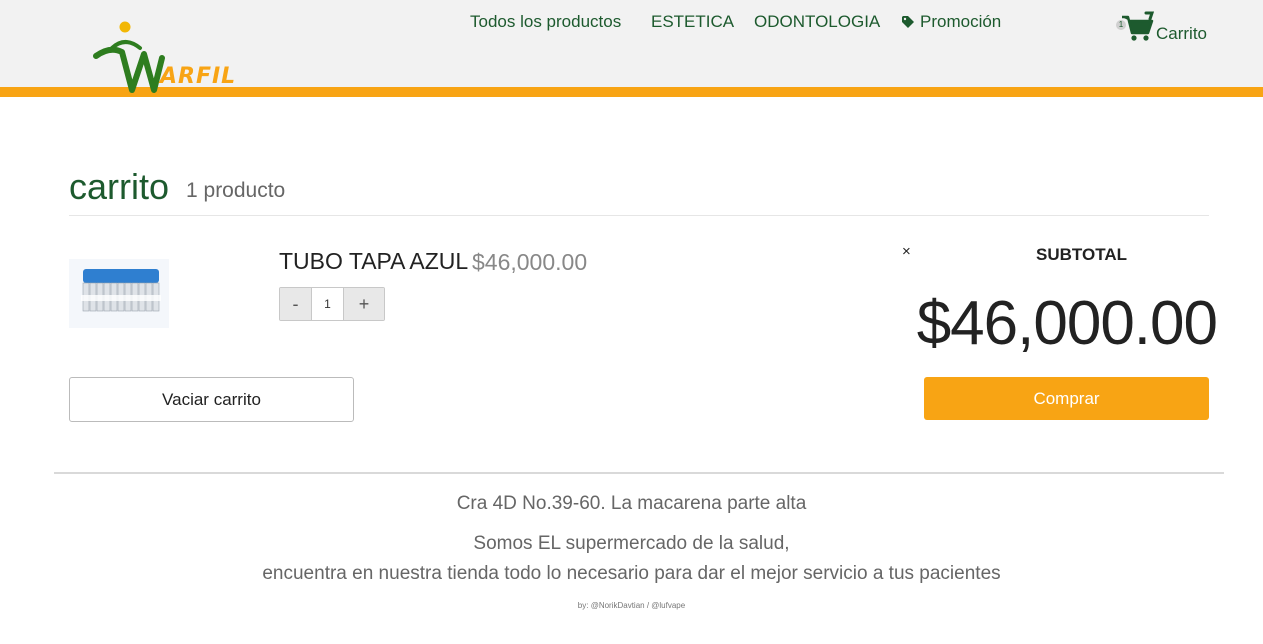  Describe the element at coordinates (908, 22) in the screenshot. I see `tag-icon` at that location.